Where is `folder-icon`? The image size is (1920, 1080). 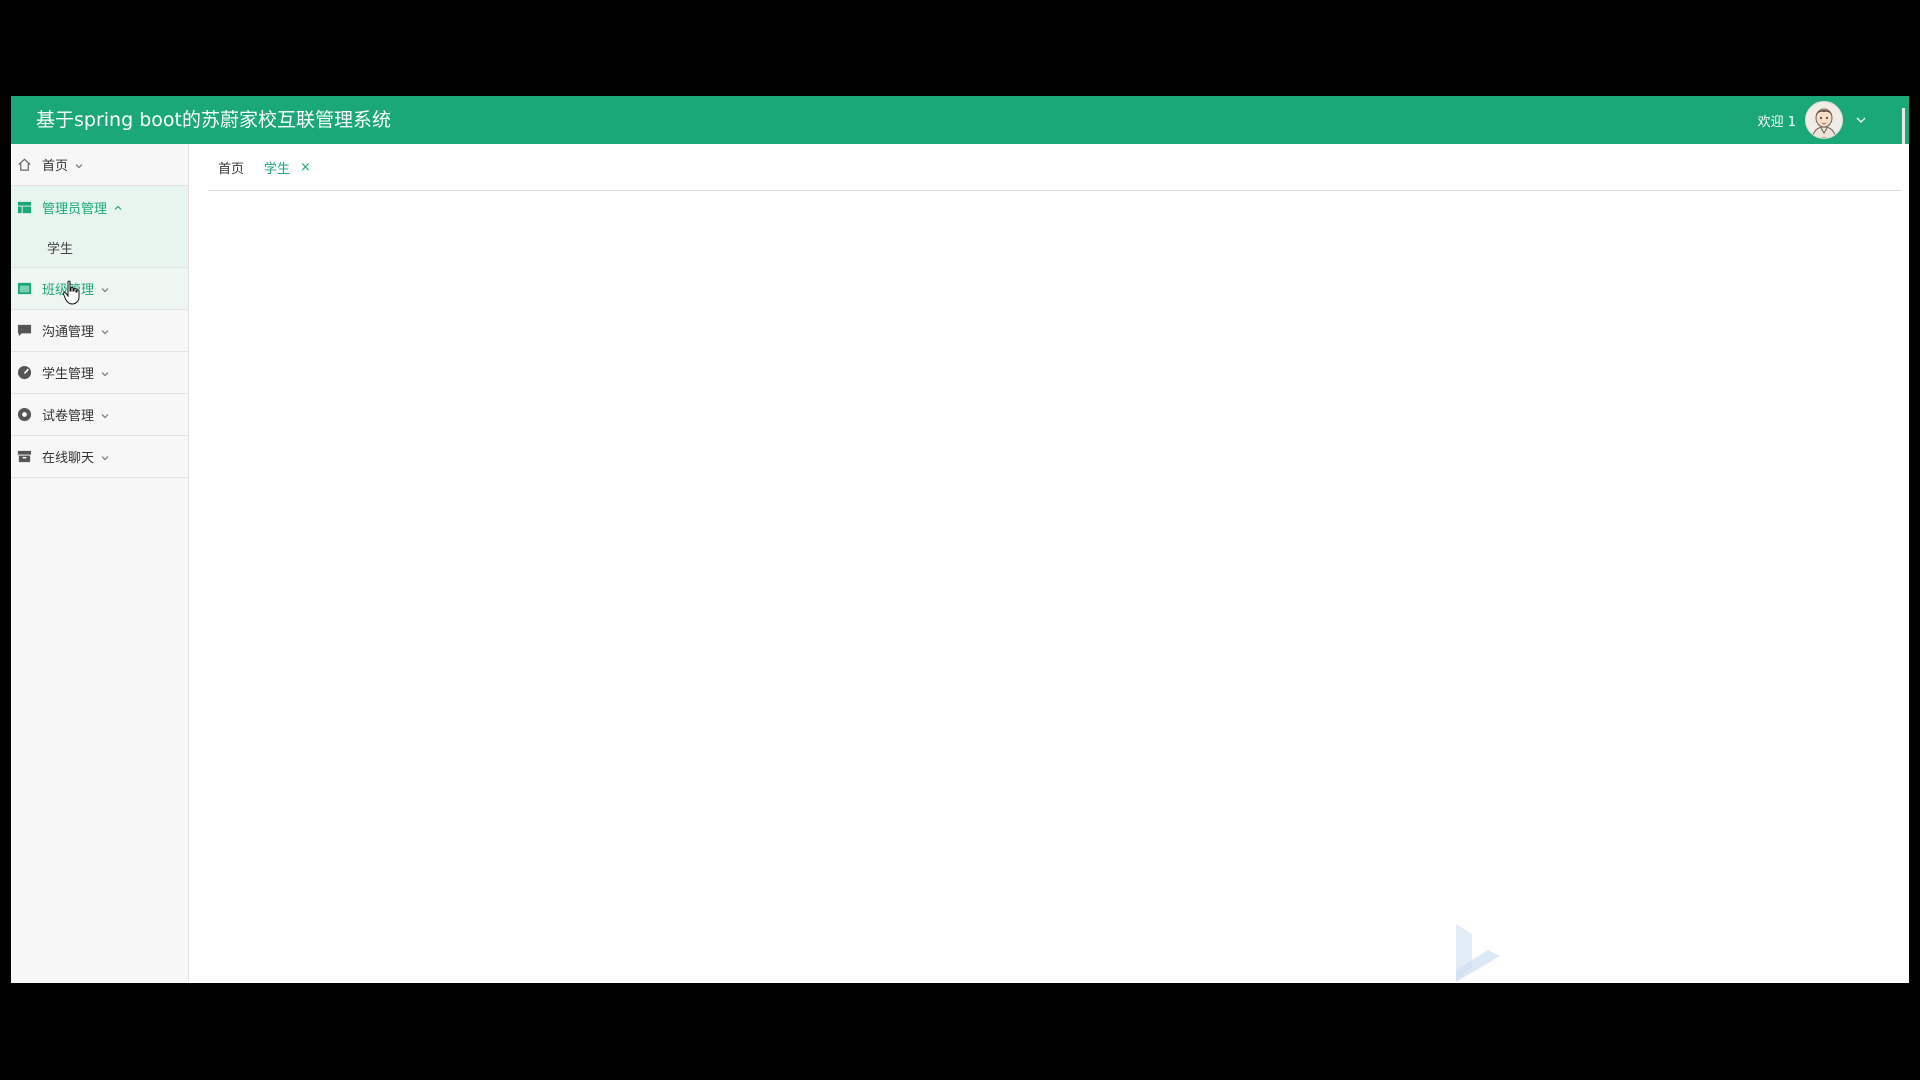 folder-icon is located at coordinates (24, 288).